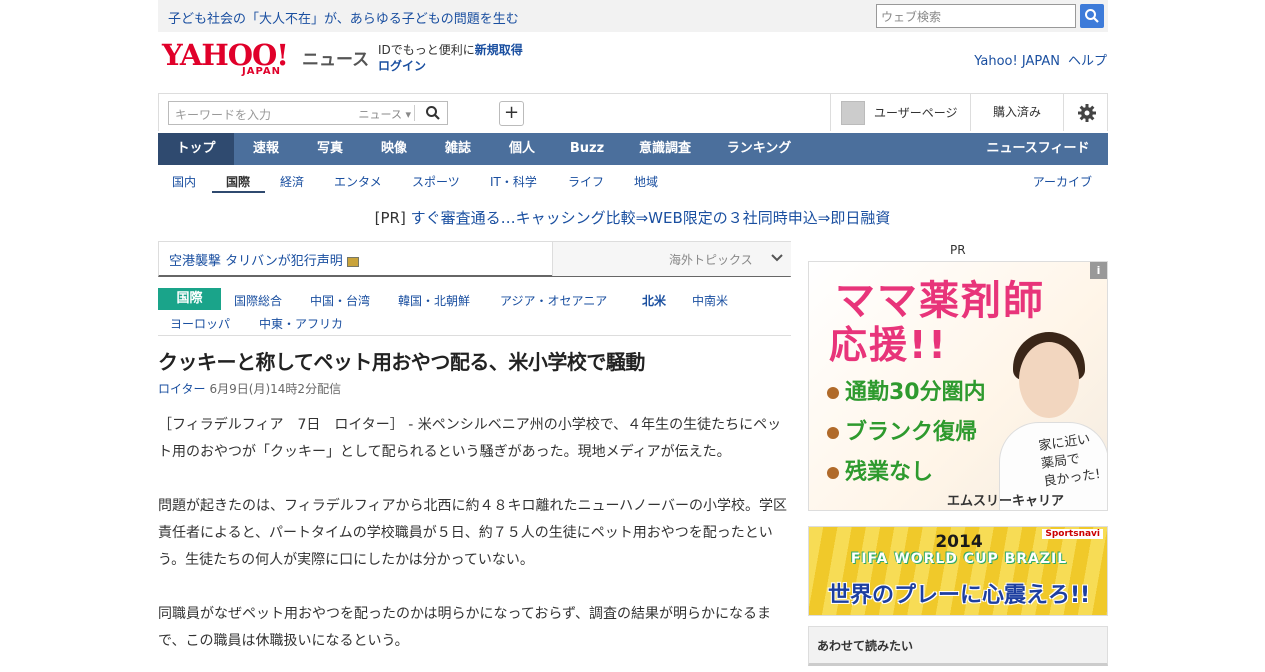  I want to click on subnav-item-economy: 経済, so click(292, 181).